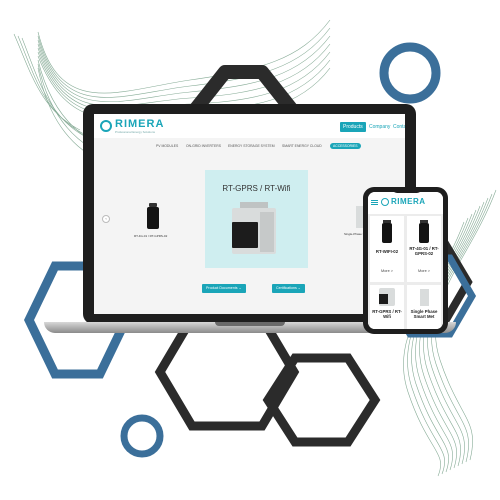 This screenshot has width=500, height=500. Describe the element at coordinates (424, 307) in the screenshot. I see `phone-product-card: Single Phase Smart Met` at that location.